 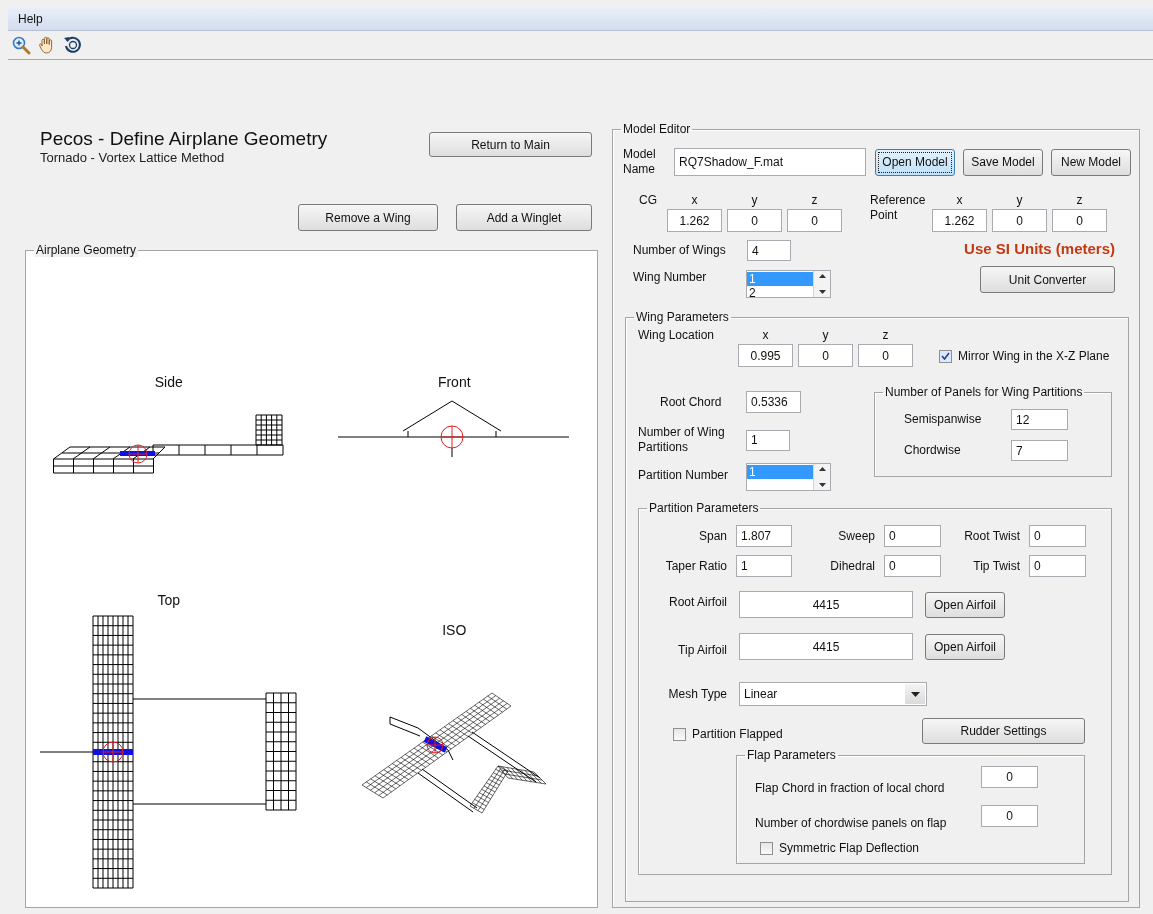 What do you see at coordinates (670, 277) in the screenshot?
I see `field-label: Wing Number` at bounding box center [670, 277].